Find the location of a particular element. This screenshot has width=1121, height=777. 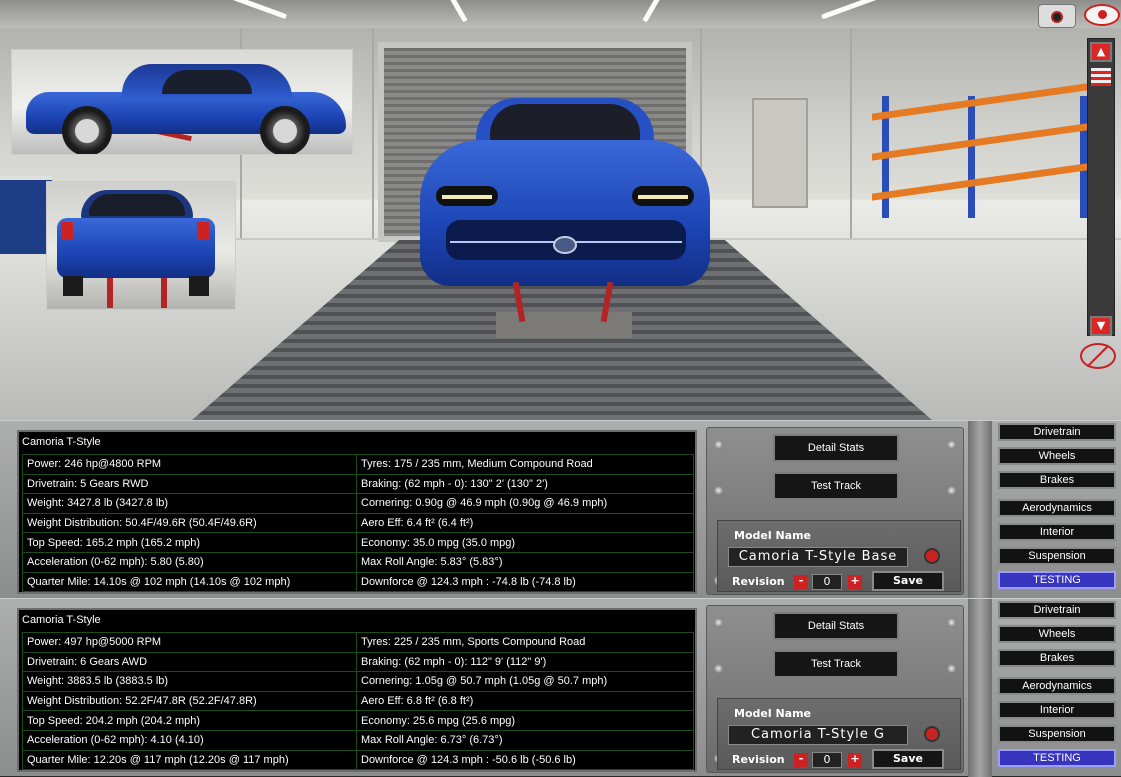

stat-top-speed: Top Speed: 165.2 mph (165.2 mph) is located at coordinates (189, 542).